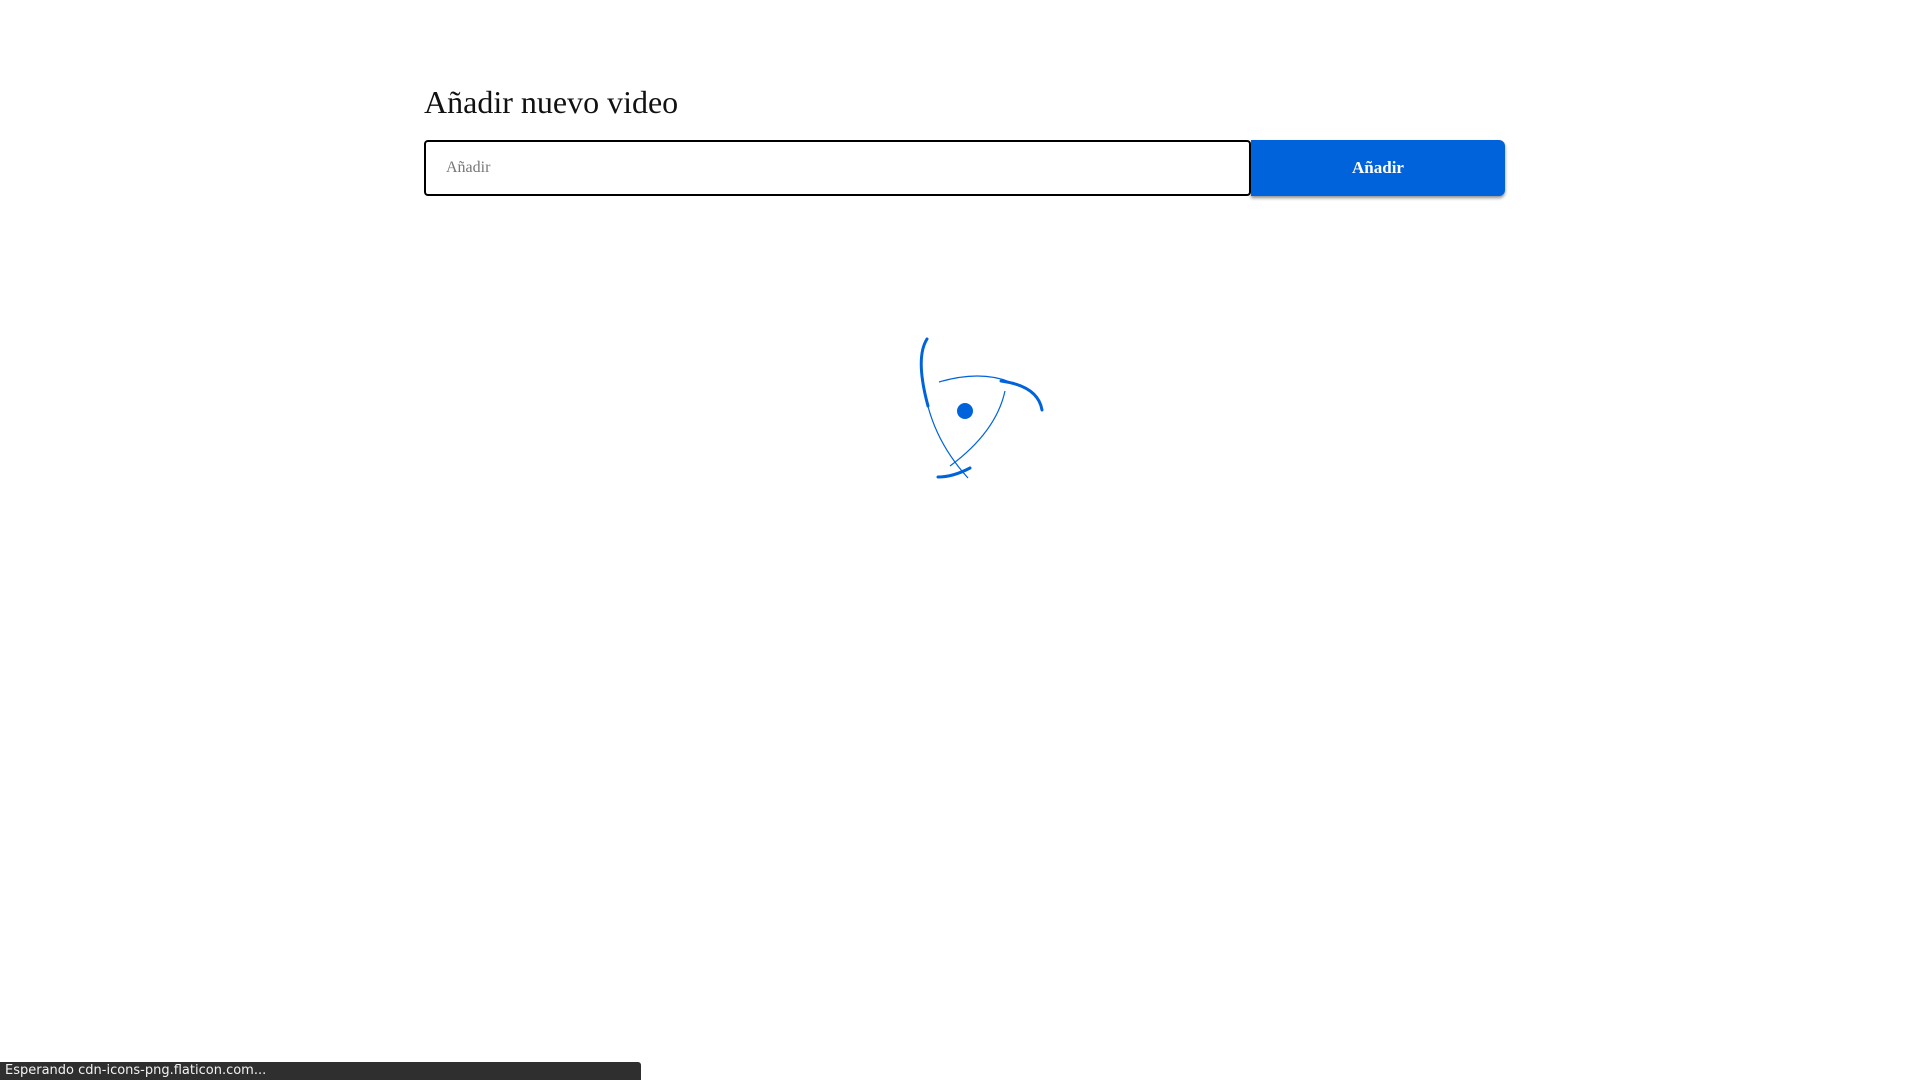 The image size is (1920, 1080). Describe the element at coordinates (551, 102) in the screenshot. I see `page-title: Añadir nuevo video` at that location.